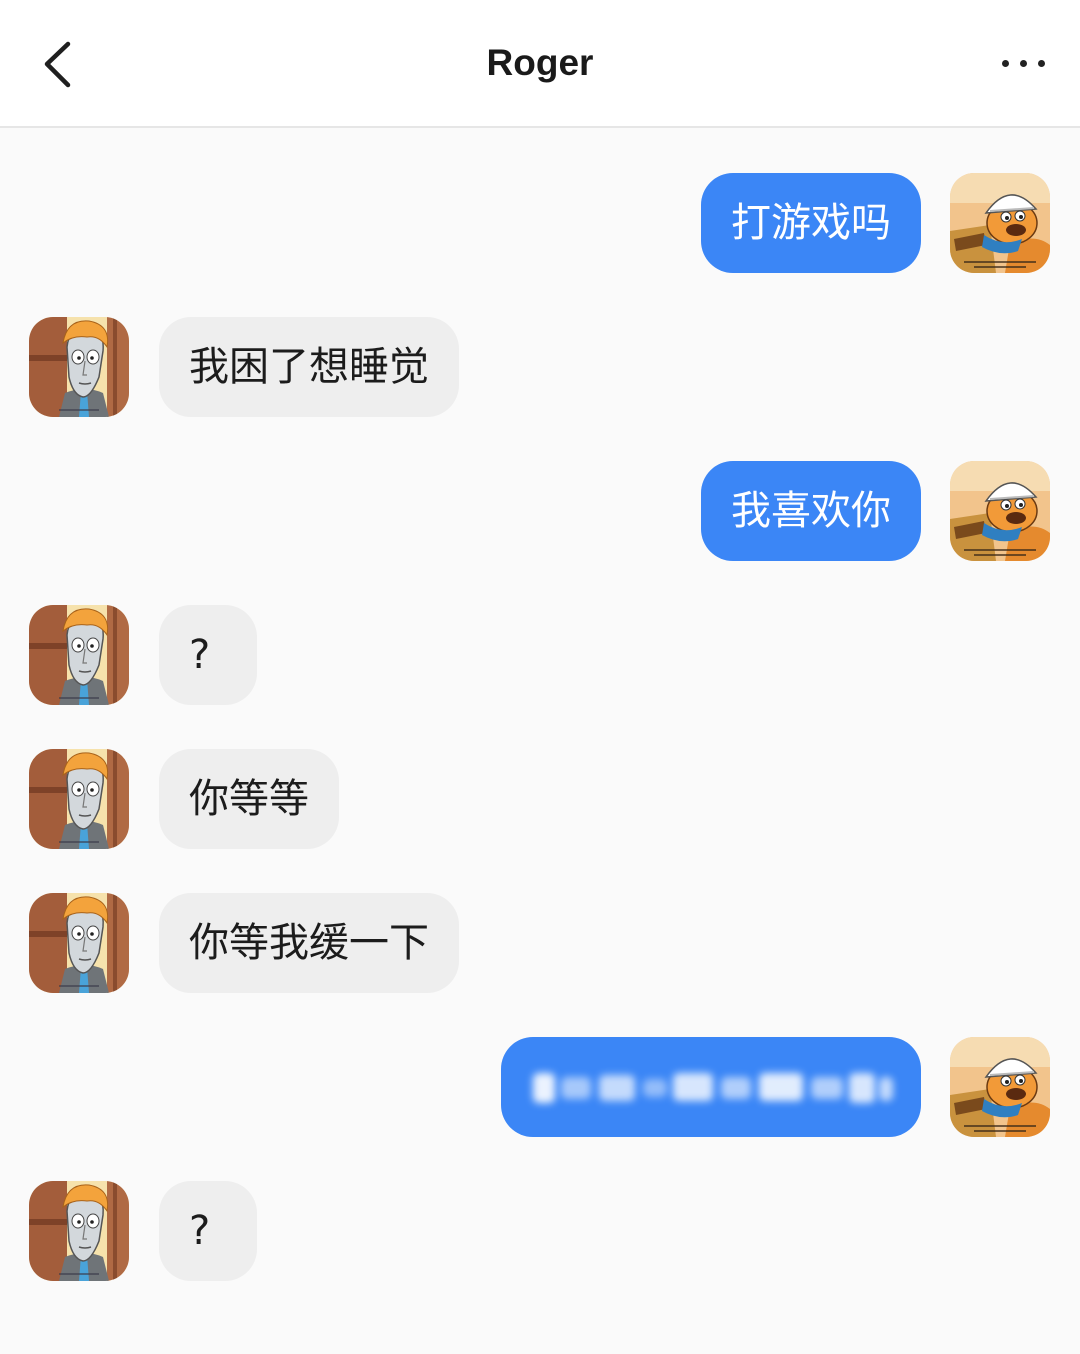  I want to click on outgoing-message-row: 打游戏吗, so click(540, 223).